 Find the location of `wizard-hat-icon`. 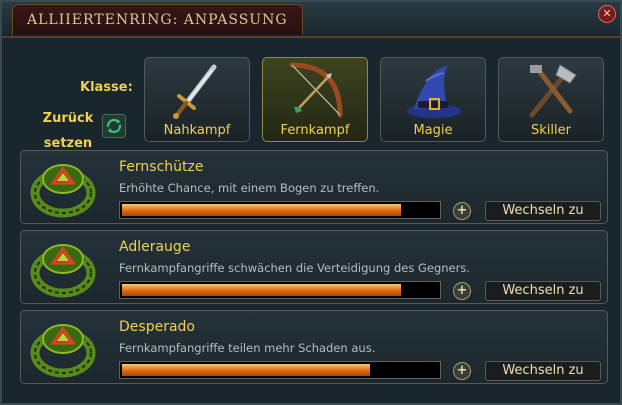

wizard-hat-icon is located at coordinates (434, 91).